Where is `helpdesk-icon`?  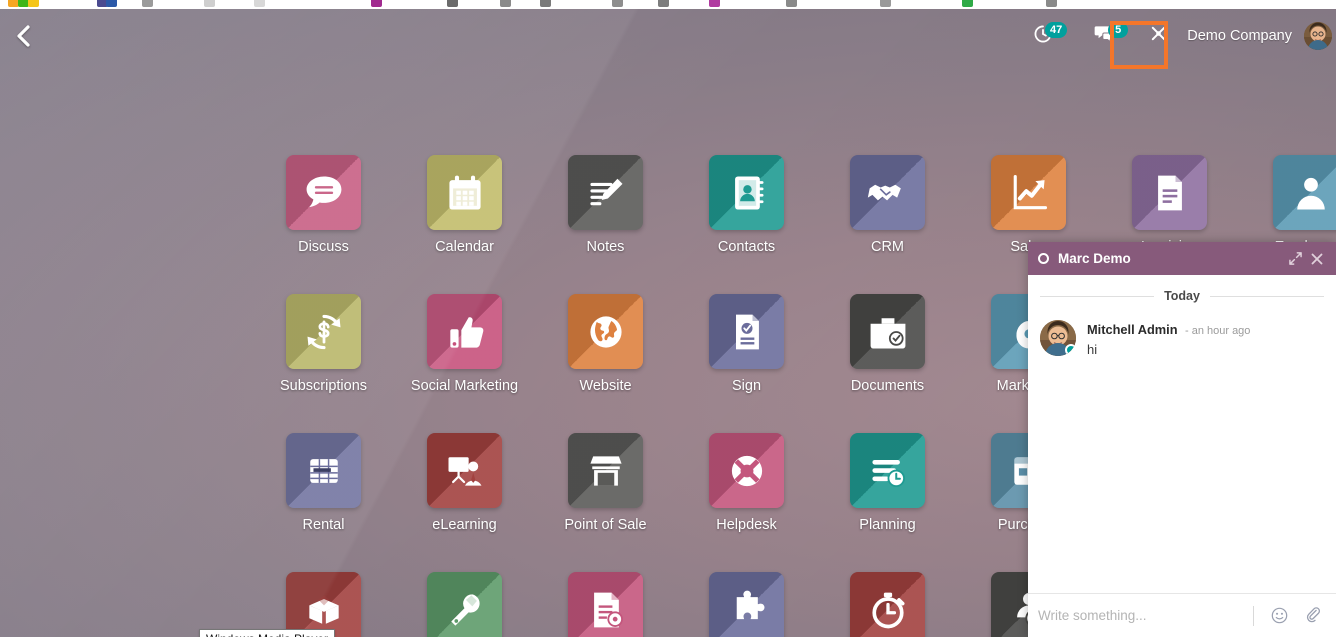 helpdesk-icon is located at coordinates (746, 470).